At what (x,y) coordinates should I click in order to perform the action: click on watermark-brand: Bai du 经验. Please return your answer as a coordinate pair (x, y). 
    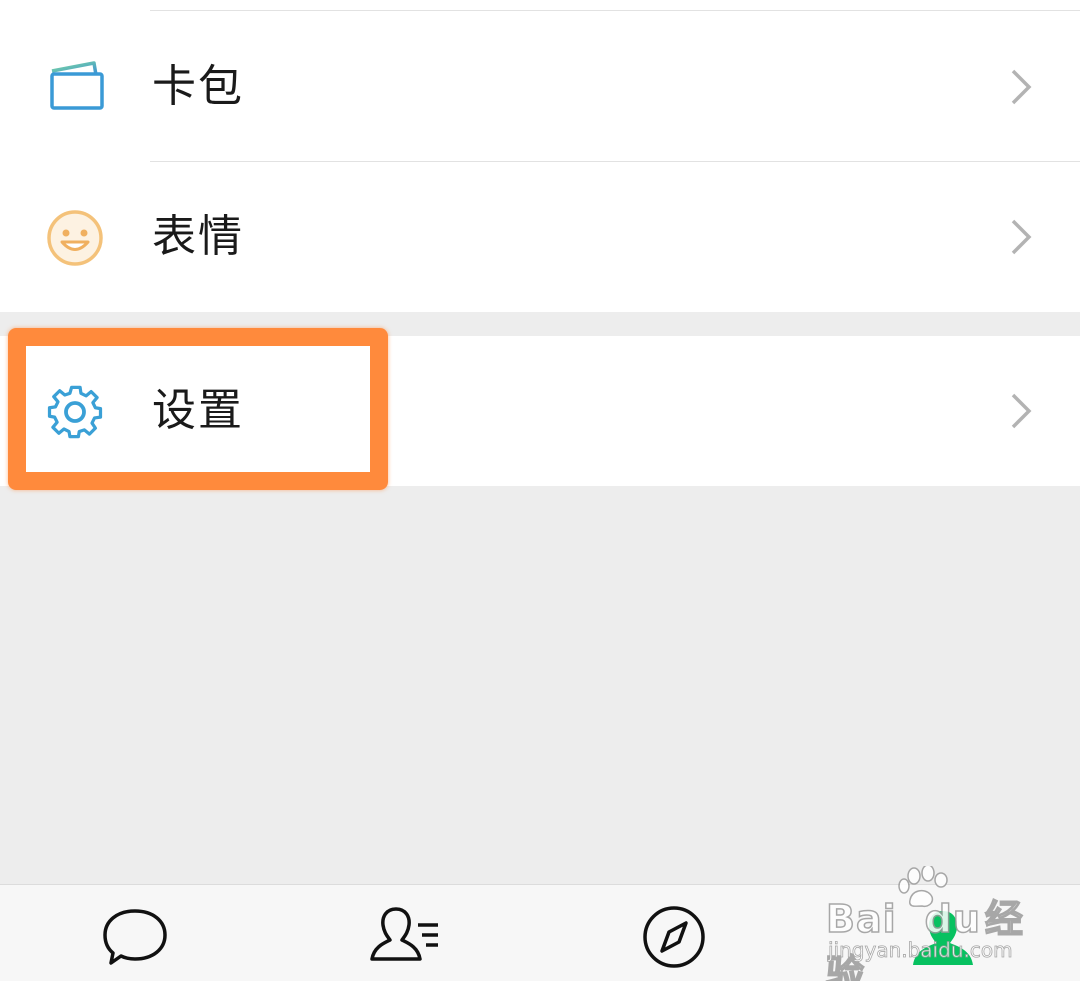
    Looking at the image, I should click on (924, 938).